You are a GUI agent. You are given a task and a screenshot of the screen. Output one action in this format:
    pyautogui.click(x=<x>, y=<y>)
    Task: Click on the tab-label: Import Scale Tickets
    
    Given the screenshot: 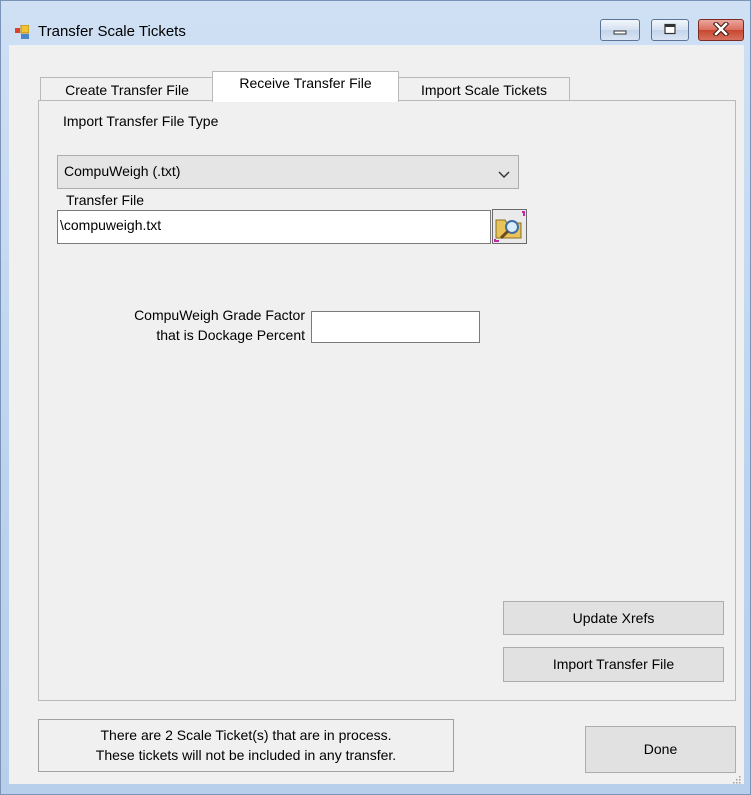 What is the action you would take?
    pyautogui.click(x=484, y=90)
    